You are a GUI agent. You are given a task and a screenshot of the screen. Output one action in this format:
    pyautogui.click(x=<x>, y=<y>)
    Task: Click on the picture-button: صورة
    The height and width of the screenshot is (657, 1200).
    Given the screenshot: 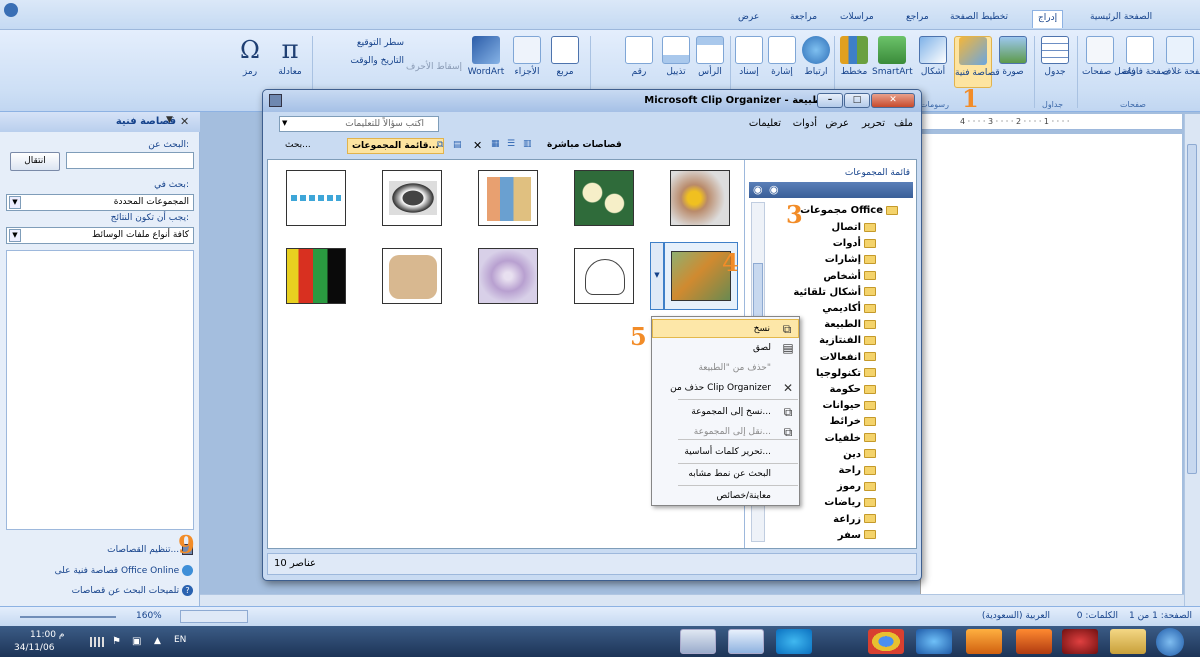 What is the action you would take?
    pyautogui.click(x=1013, y=56)
    